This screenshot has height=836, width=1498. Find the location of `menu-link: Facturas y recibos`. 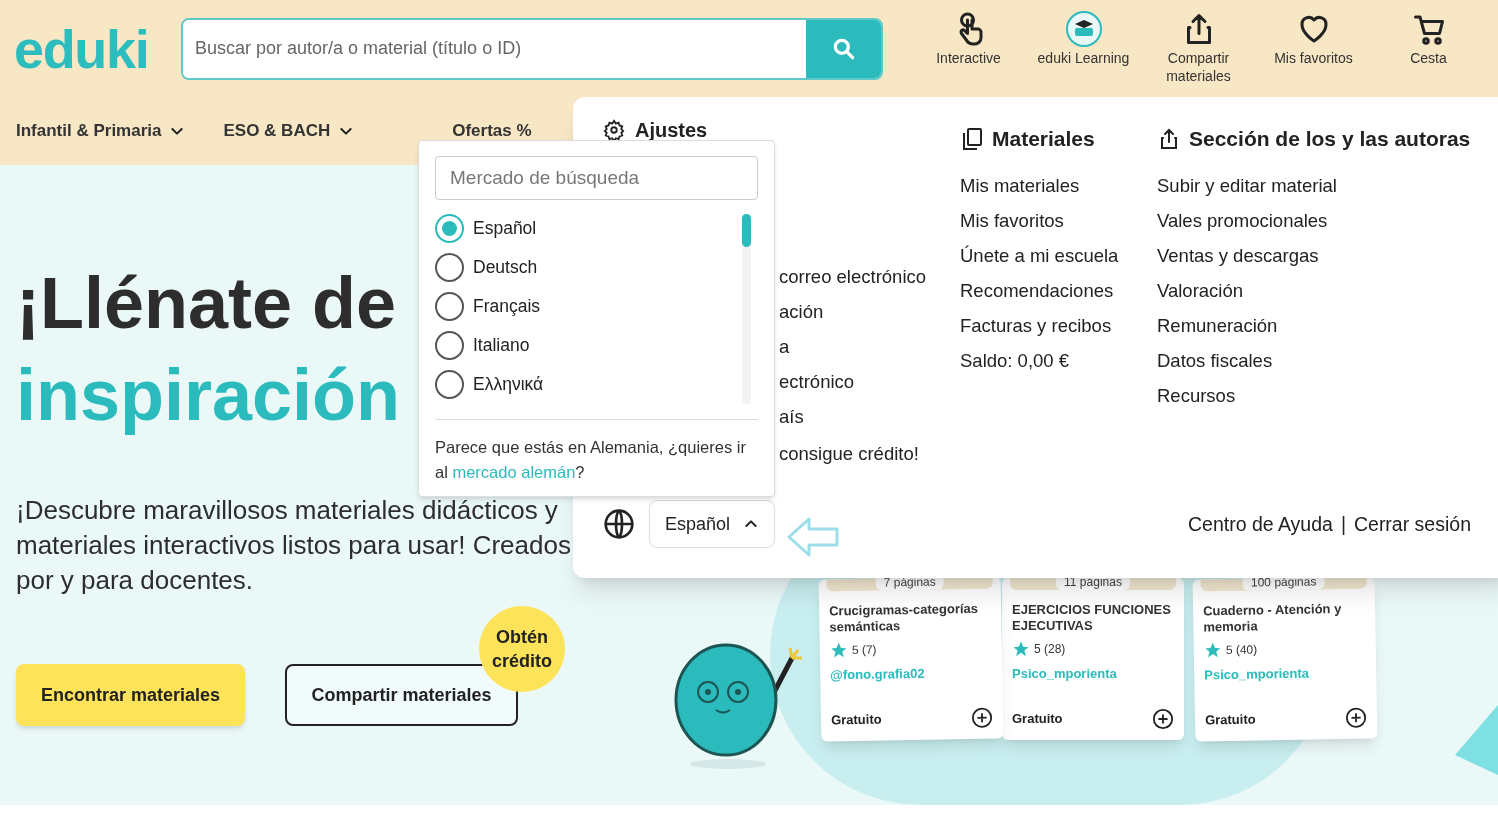

menu-link: Facturas y recibos is located at coordinates (1036, 325).